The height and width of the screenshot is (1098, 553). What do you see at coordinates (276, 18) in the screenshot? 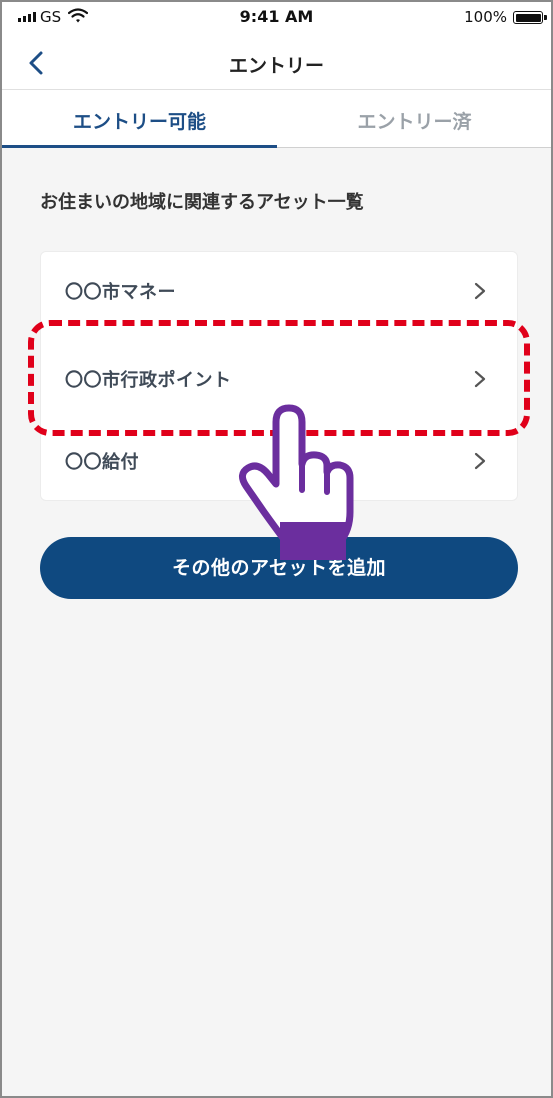
I see `status-bar: GS 9:41 AM 100%` at bounding box center [276, 18].